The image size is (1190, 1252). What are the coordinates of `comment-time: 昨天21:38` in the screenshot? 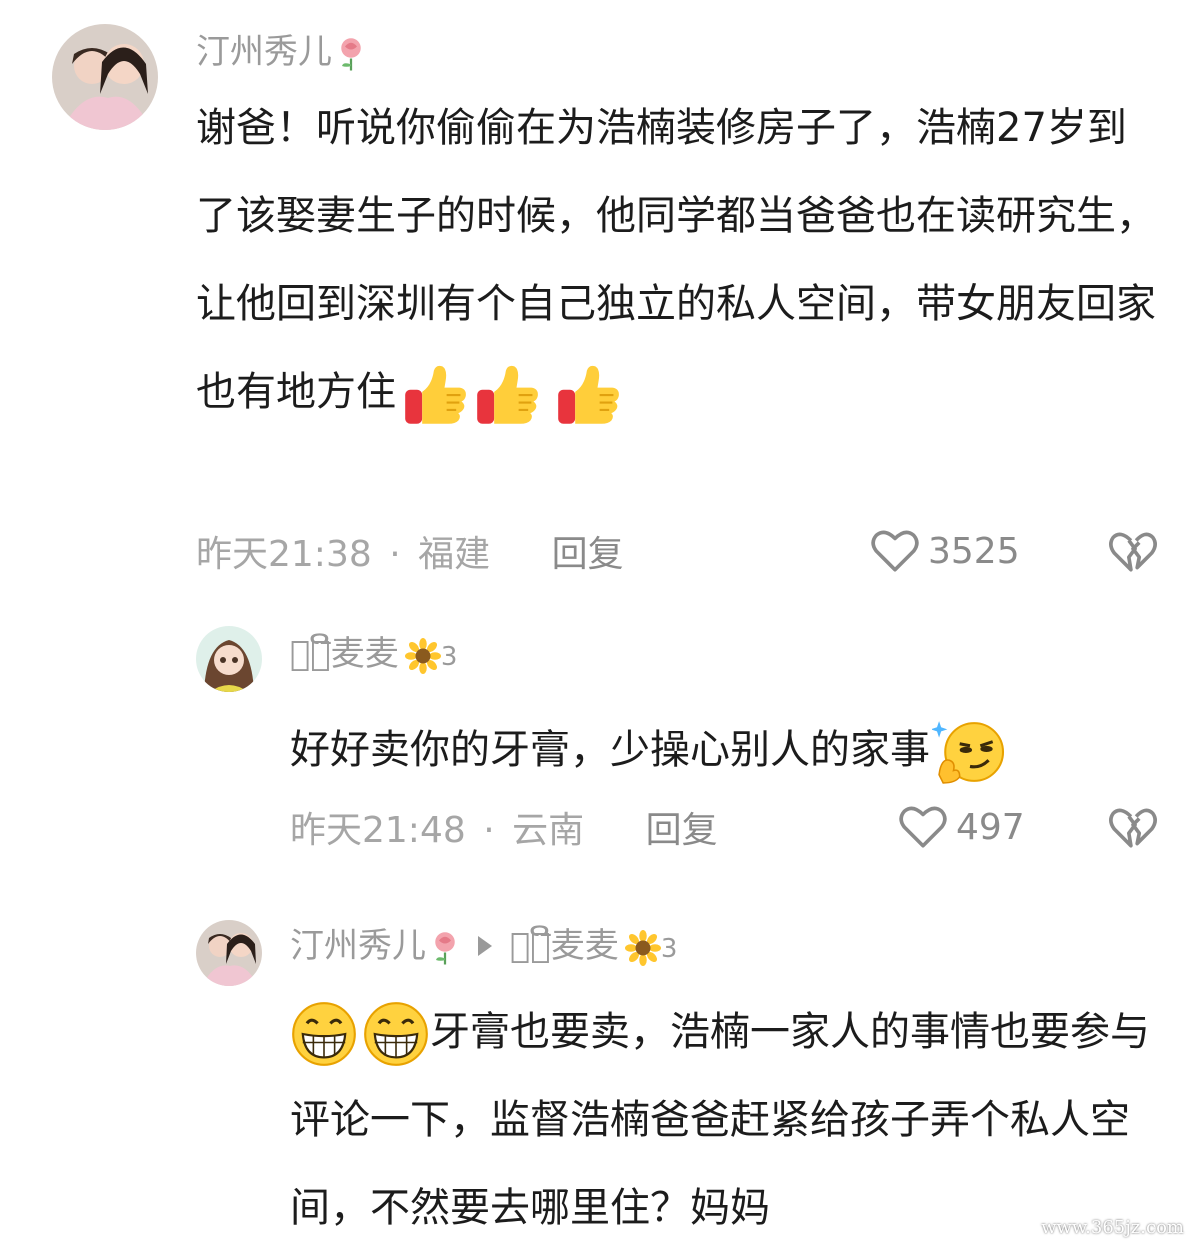 It's located at (284, 554).